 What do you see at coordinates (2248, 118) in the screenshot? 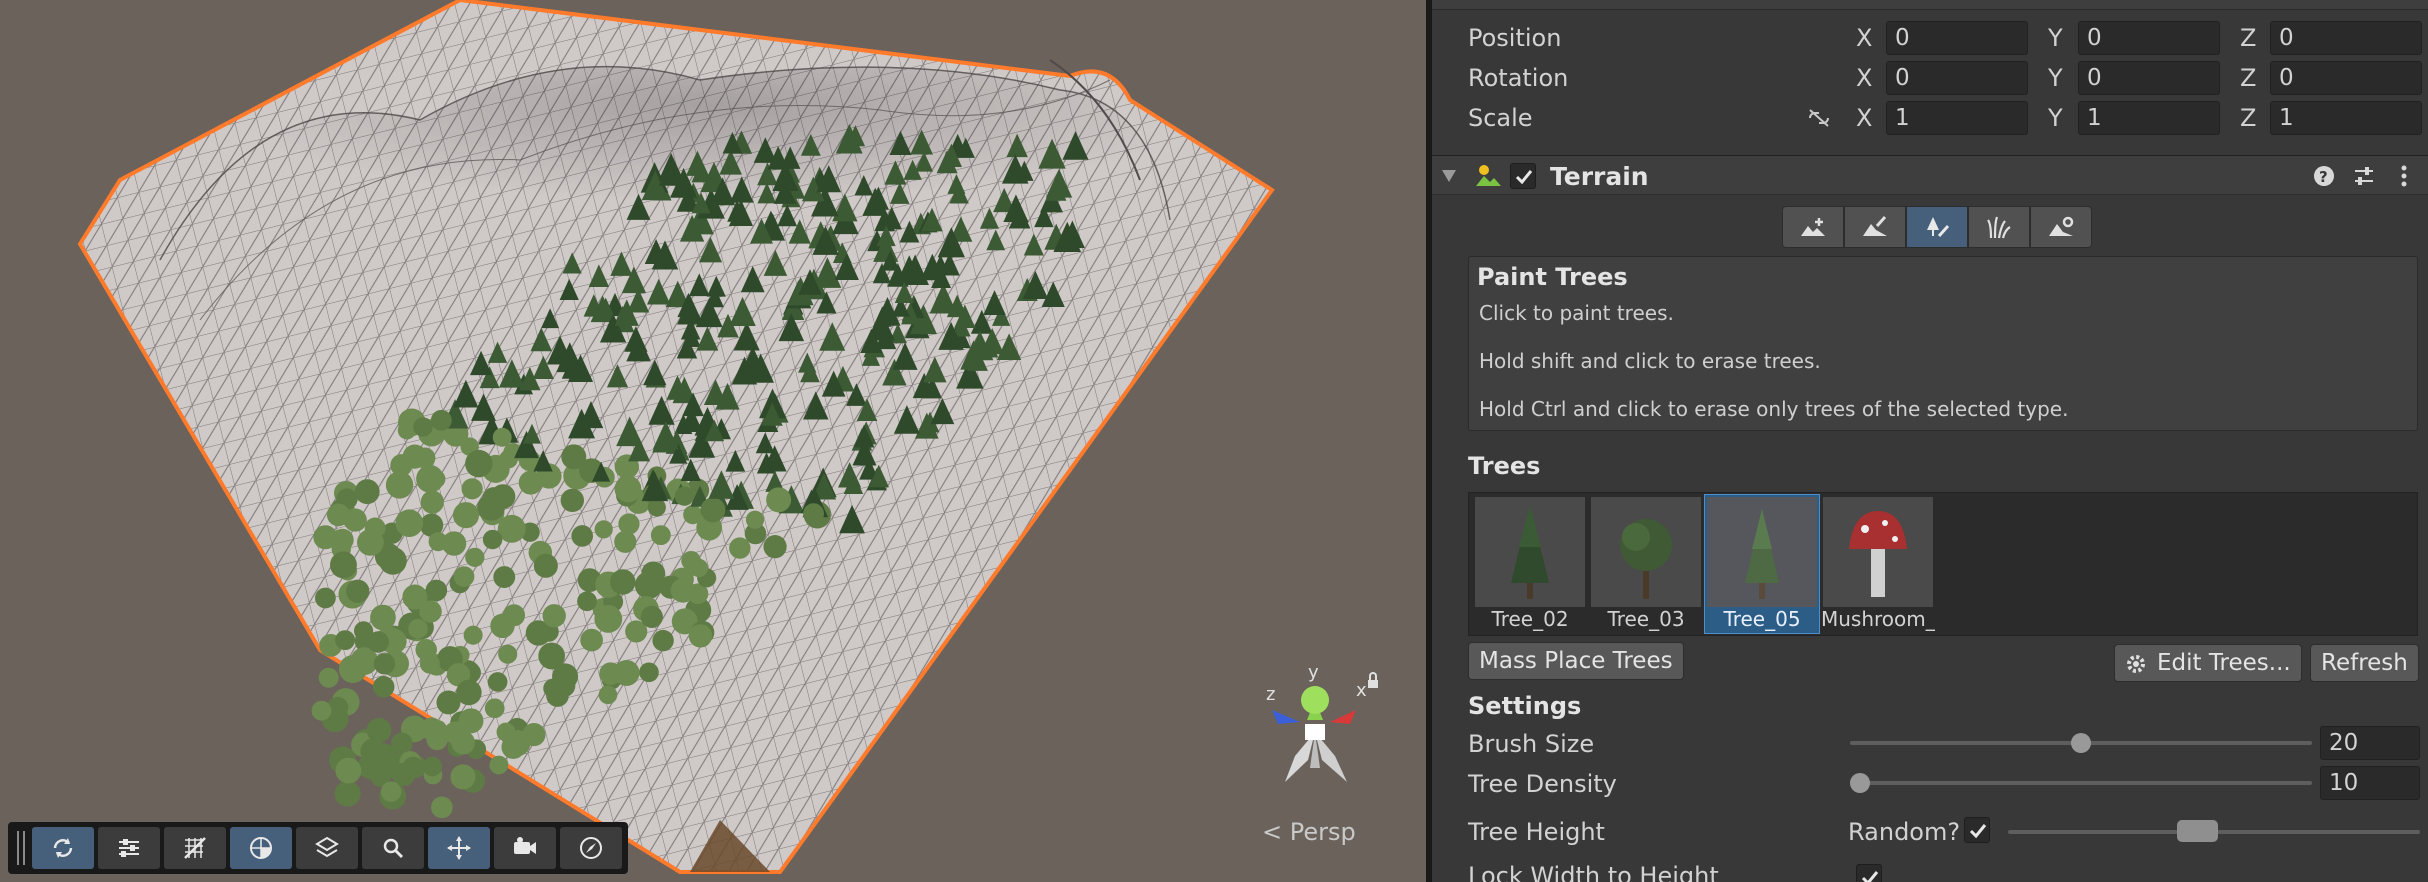
I see `scale-z-axis: Z` at bounding box center [2248, 118].